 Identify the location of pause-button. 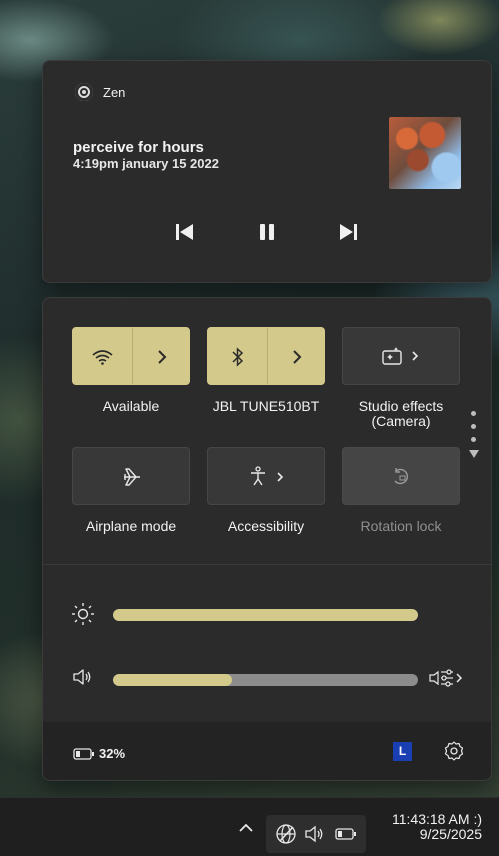
(267, 232).